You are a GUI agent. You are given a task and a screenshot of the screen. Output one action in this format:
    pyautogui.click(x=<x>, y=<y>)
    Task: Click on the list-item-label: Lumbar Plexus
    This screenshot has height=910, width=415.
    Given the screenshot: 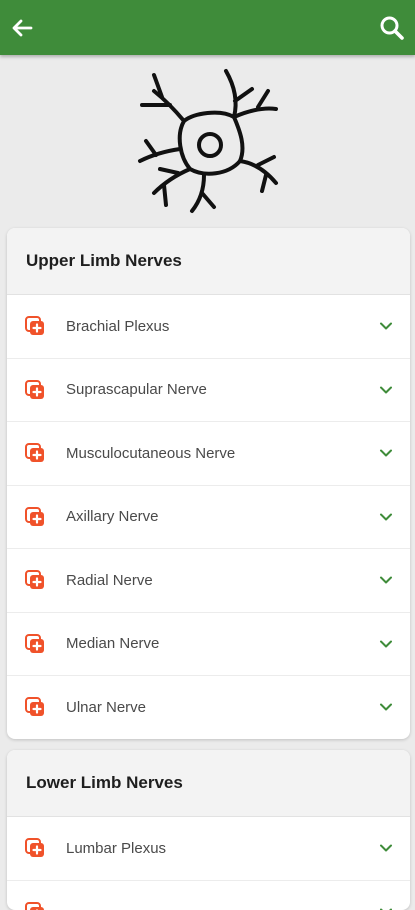 What is the action you would take?
    pyautogui.click(x=116, y=848)
    